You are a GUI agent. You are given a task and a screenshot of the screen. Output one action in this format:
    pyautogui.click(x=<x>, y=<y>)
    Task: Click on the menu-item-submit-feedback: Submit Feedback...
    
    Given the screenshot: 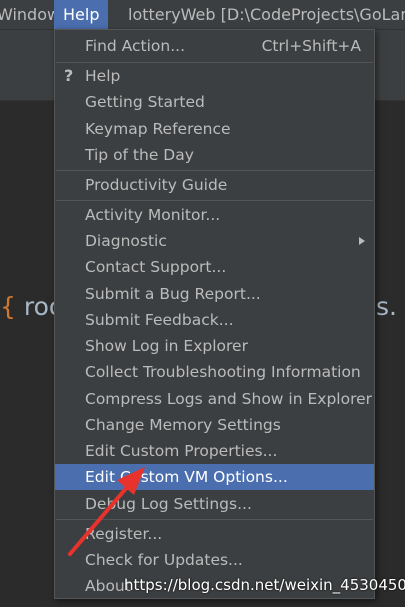 What is the action you would take?
    pyautogui.click(x=214, y=320)
    